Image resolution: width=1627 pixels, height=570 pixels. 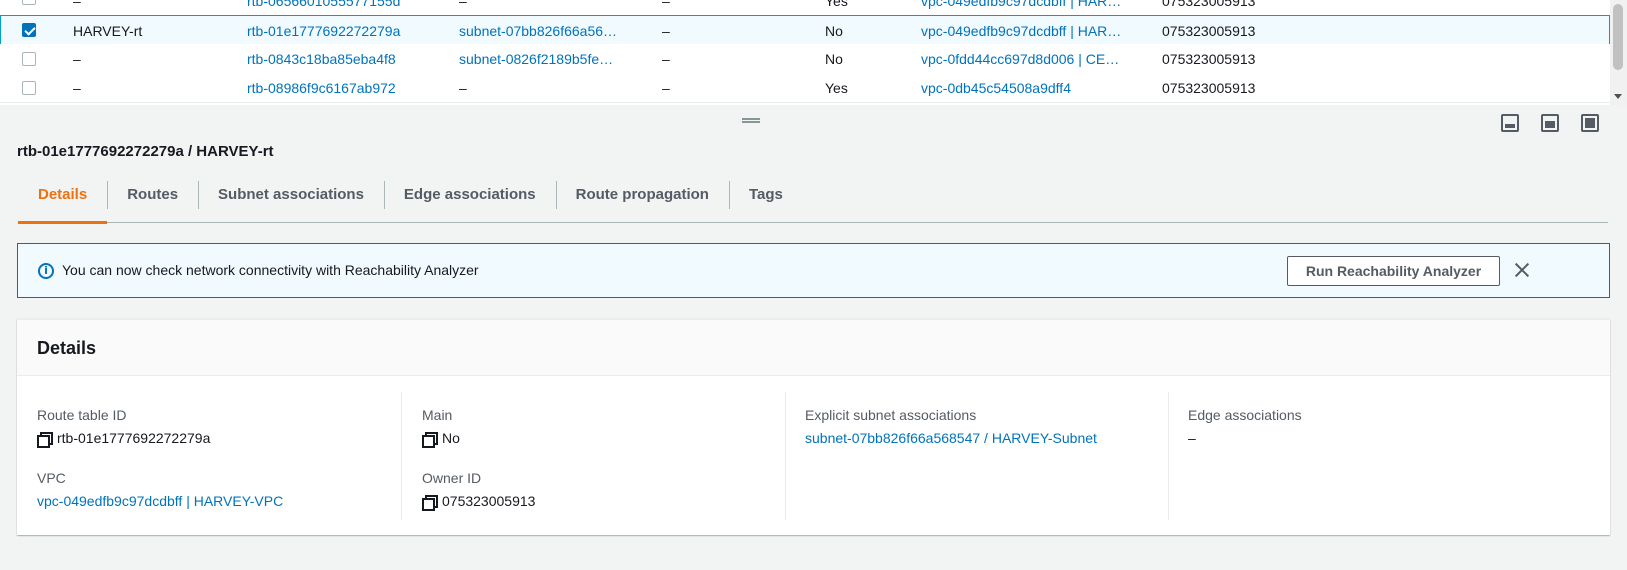 I want to click on panel-full-icon, so click(x=1590, y=123).